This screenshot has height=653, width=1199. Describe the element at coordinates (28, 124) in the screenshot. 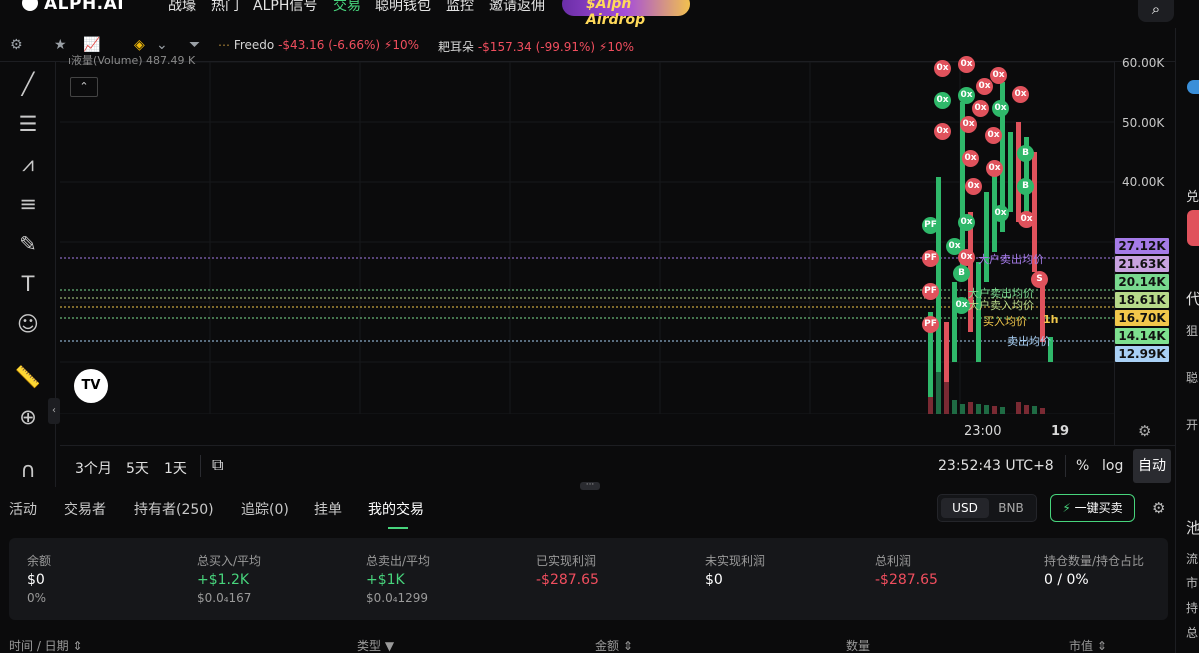

I see `horizontal-lines-icon: ☰` at that location.